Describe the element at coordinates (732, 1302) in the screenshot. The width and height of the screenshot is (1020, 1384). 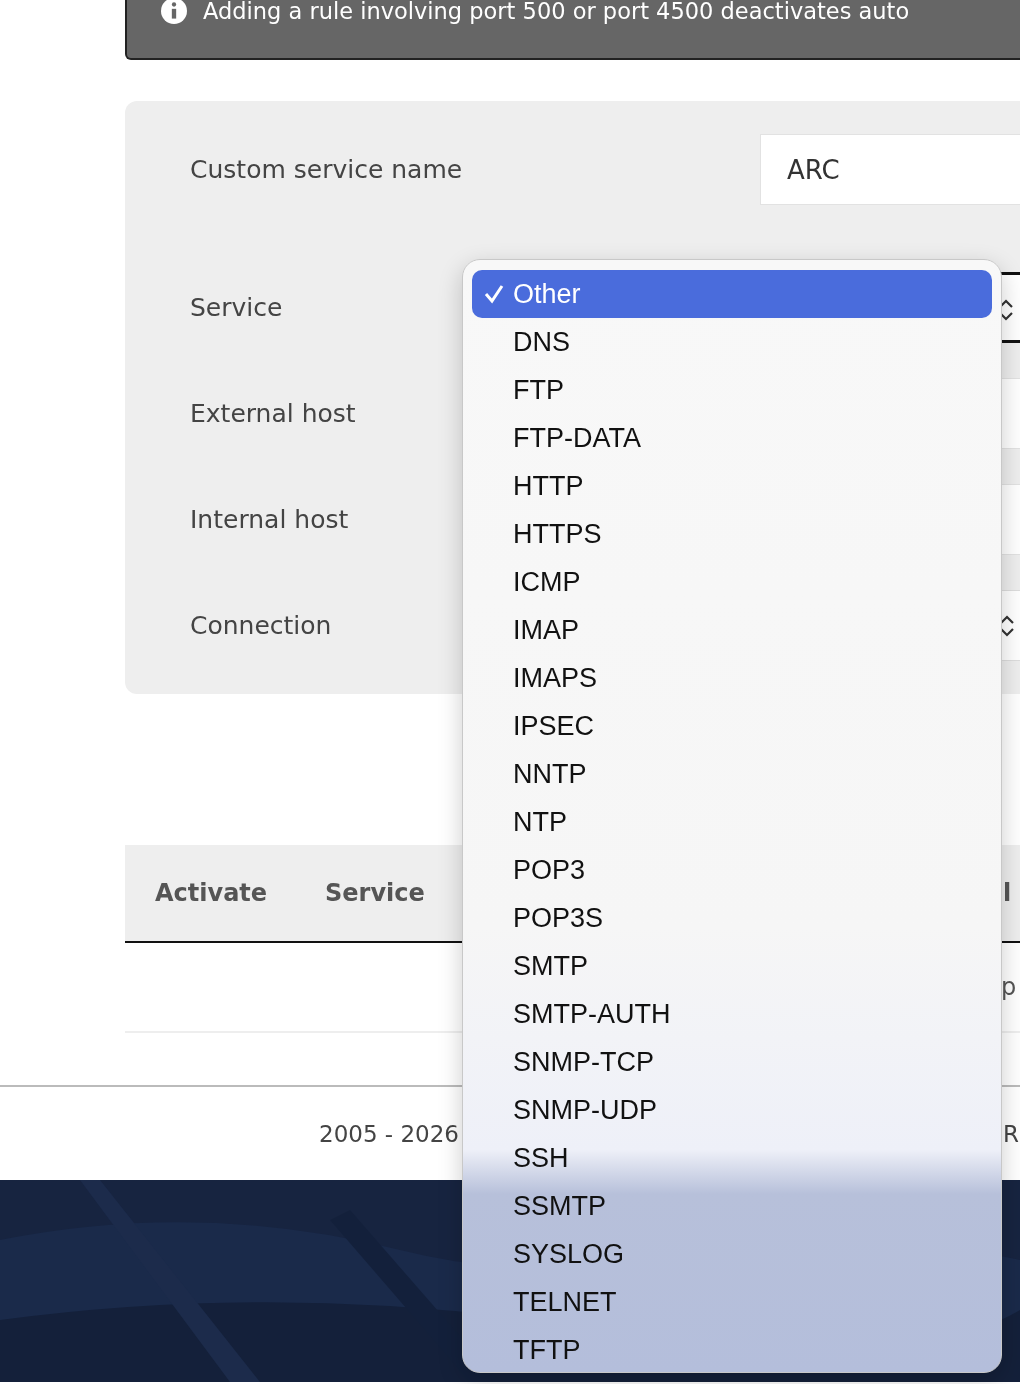
I see `dropdown-option: TELNET` at that location.